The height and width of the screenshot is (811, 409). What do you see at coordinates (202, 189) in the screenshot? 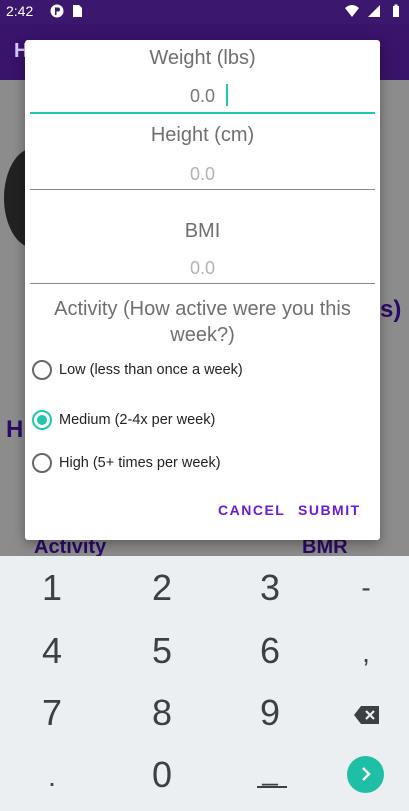
I see `height-underline` at bounding box center [202, 189].